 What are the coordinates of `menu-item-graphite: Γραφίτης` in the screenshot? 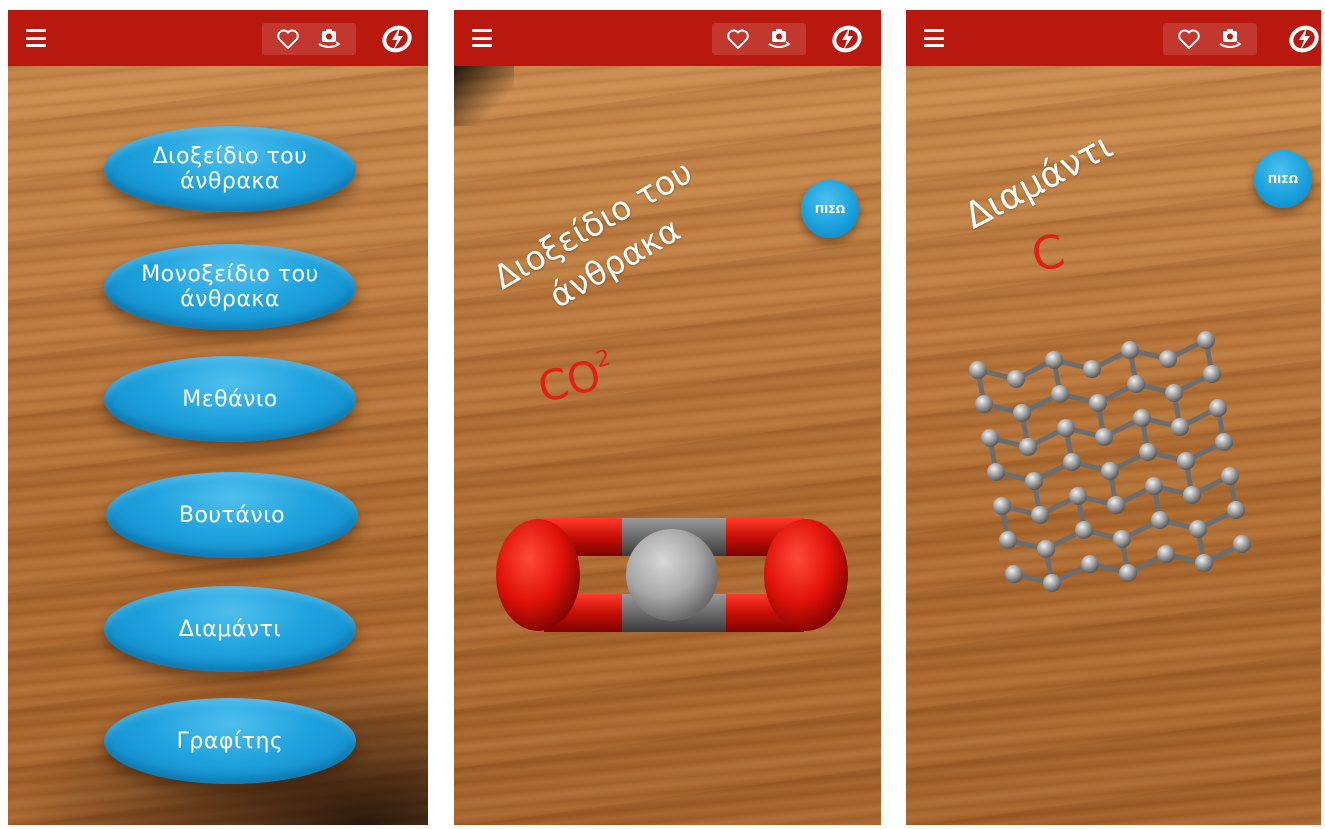 It's located at (230, 741).